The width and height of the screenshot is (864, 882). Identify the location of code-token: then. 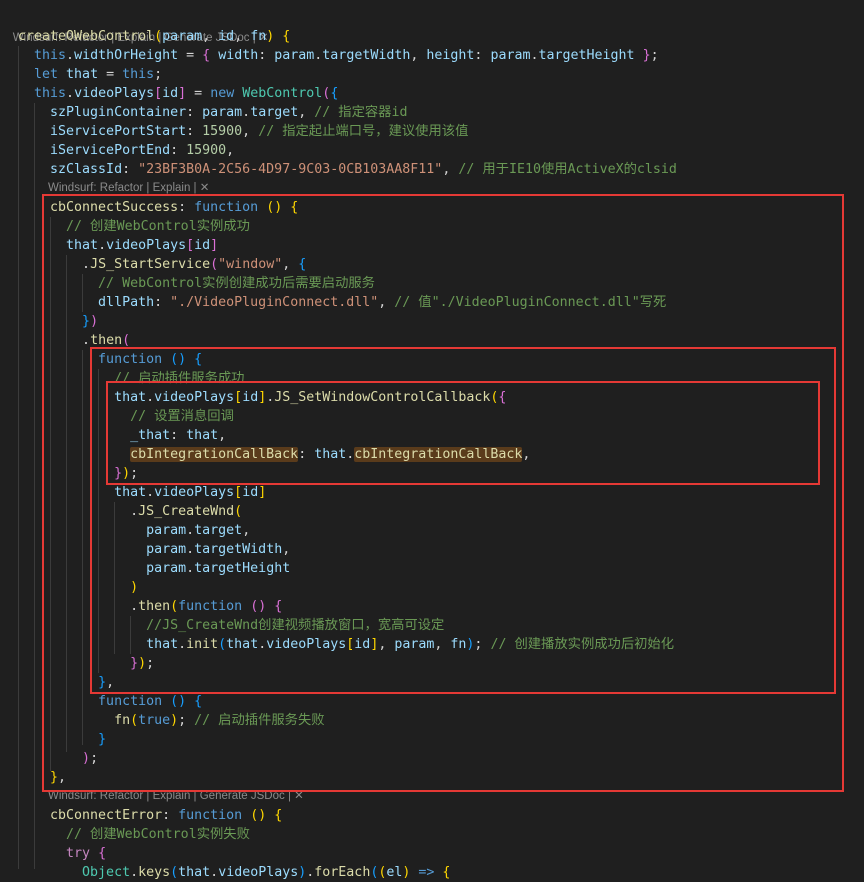
(106, 340).